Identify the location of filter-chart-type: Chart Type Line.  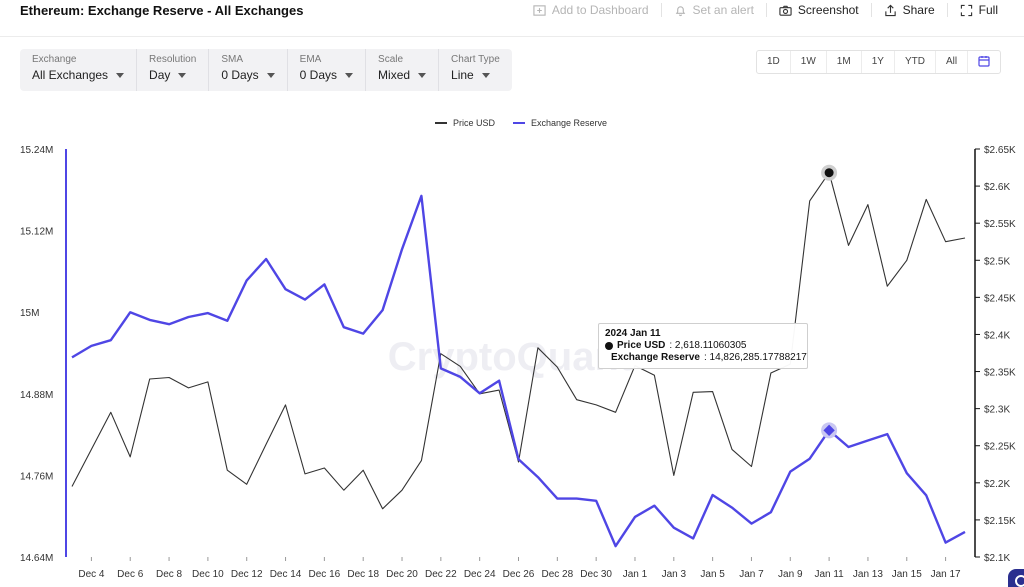
(475, 70).